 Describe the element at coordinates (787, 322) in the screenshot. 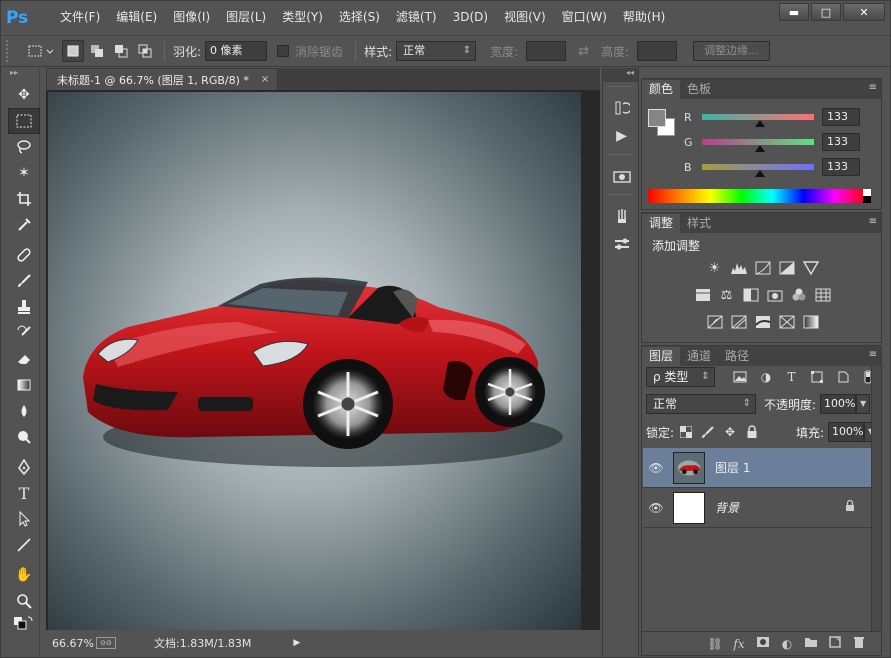

I see `selective-color-icon` at that location.